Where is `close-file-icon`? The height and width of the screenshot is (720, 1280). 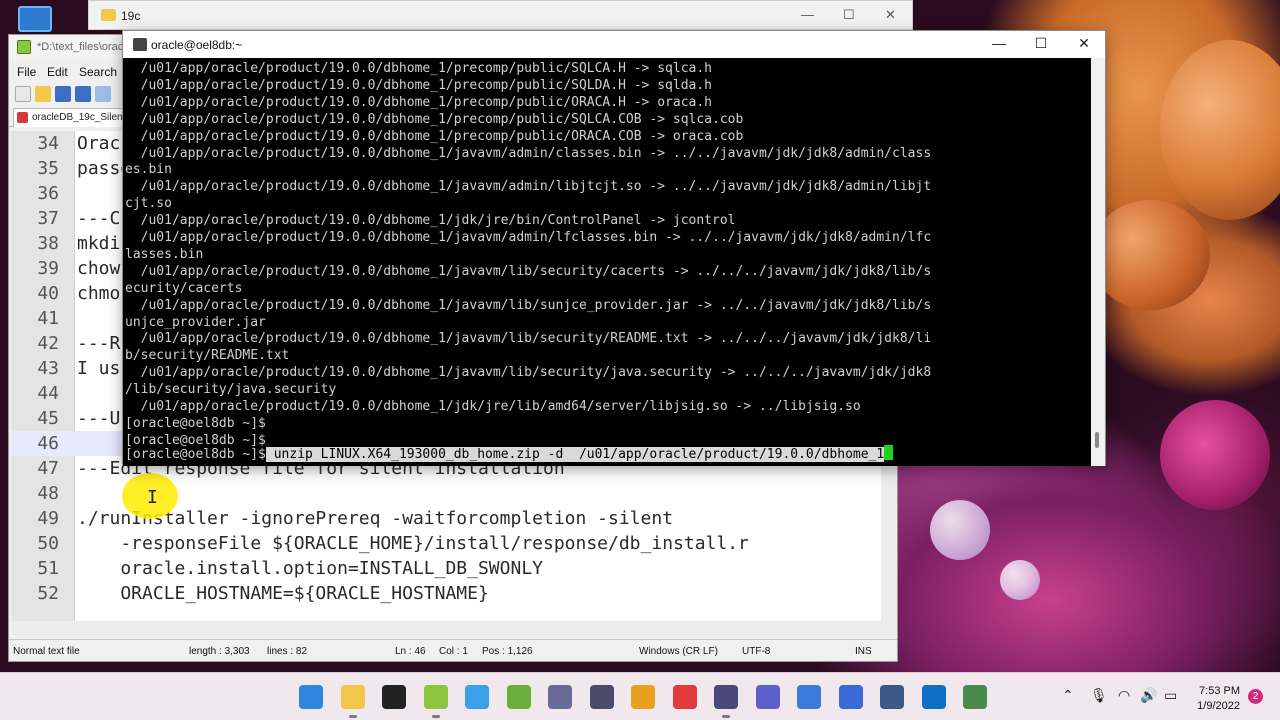 close-file-icon is located at coordinates (103, 94).